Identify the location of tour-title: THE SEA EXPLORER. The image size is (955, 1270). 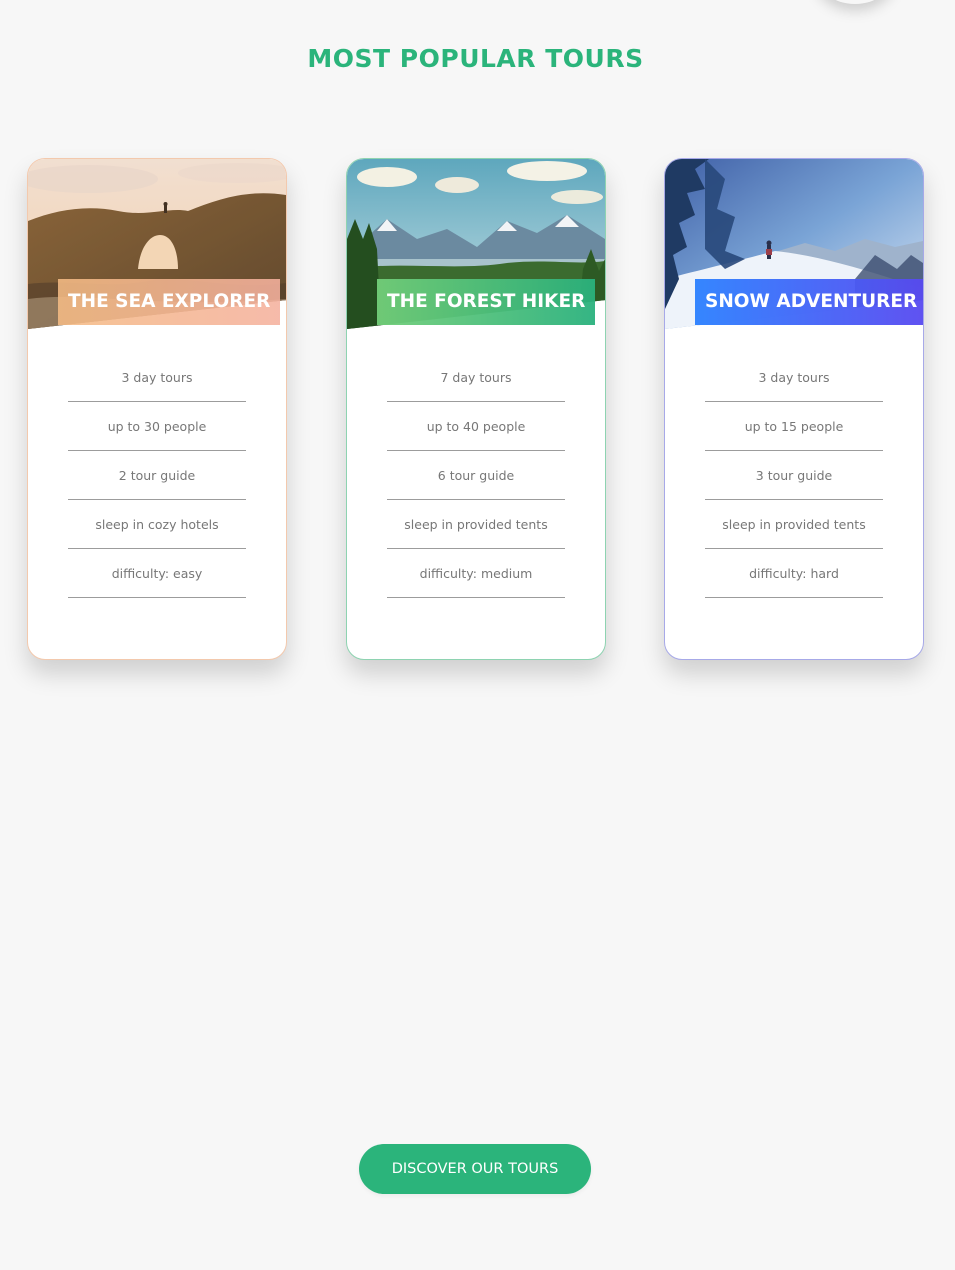
(169, 302).